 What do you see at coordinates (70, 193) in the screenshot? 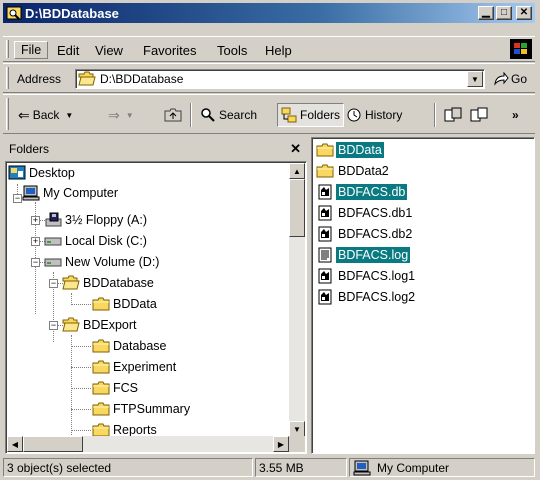
I see `tree-item-my-computer: My Computer` at bounding box center [70, 193].